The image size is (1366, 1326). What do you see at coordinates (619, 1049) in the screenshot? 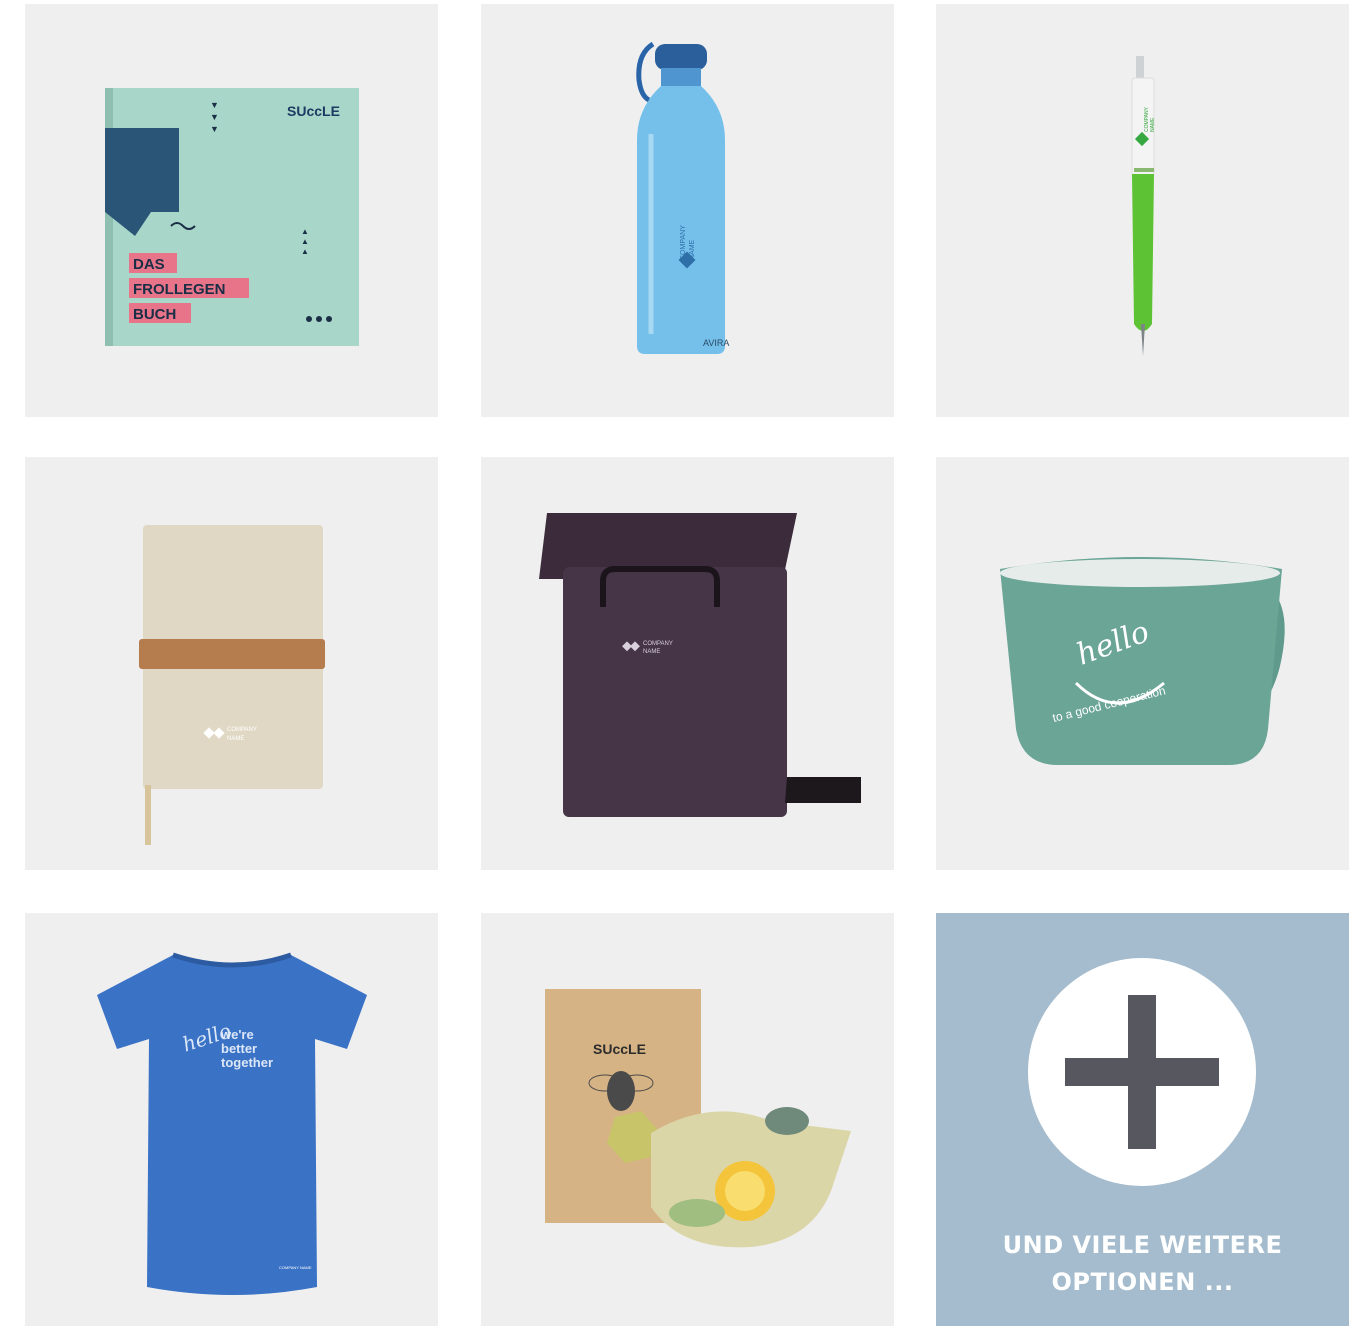
I see `beeswax-logo-text: SUccLE` at bounding box center [619, 1049].